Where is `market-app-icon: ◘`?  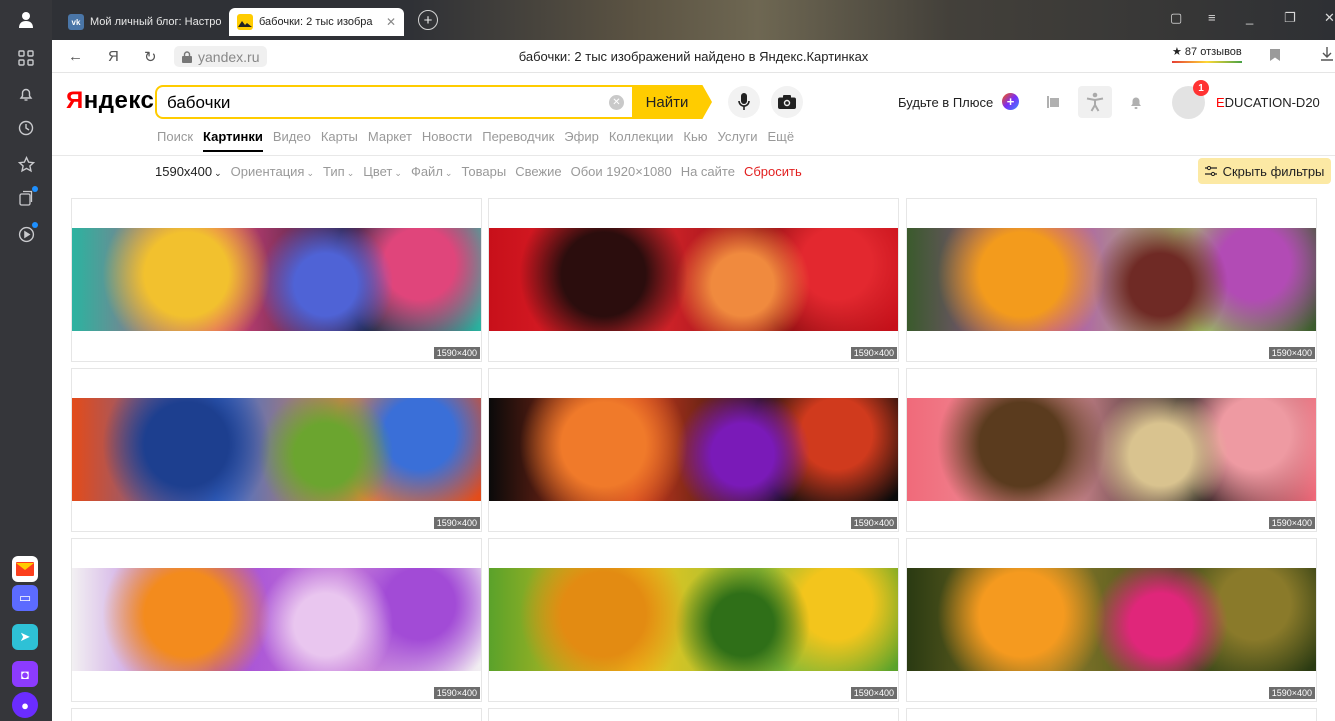 market-app-icon: ◘ is located at coordinates (25, 674).